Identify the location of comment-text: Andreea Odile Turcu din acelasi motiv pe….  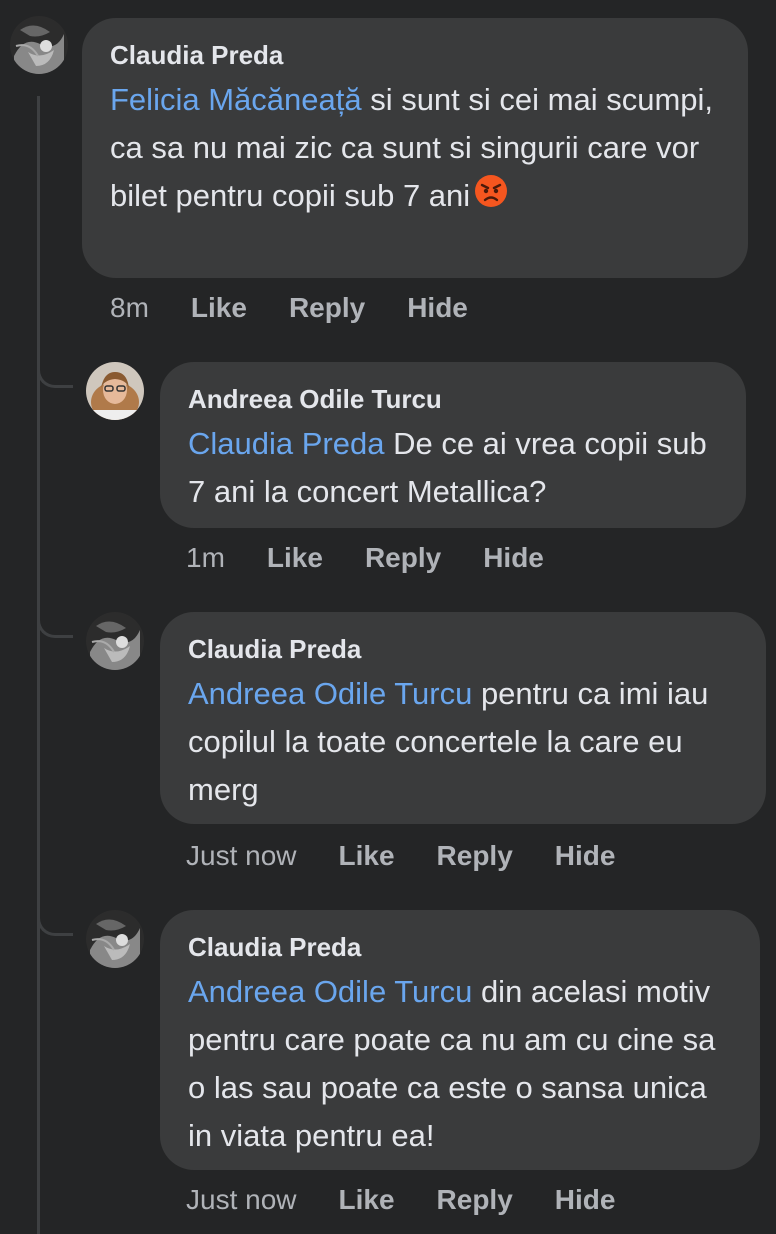
(460, 1064).